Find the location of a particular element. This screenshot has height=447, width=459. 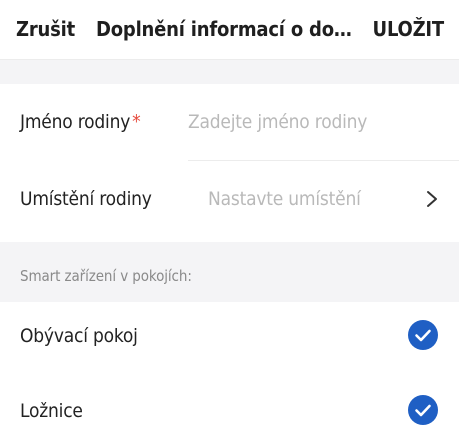

page-title: Doplnění informací o domácnosti is located at coordinates (230, 29).